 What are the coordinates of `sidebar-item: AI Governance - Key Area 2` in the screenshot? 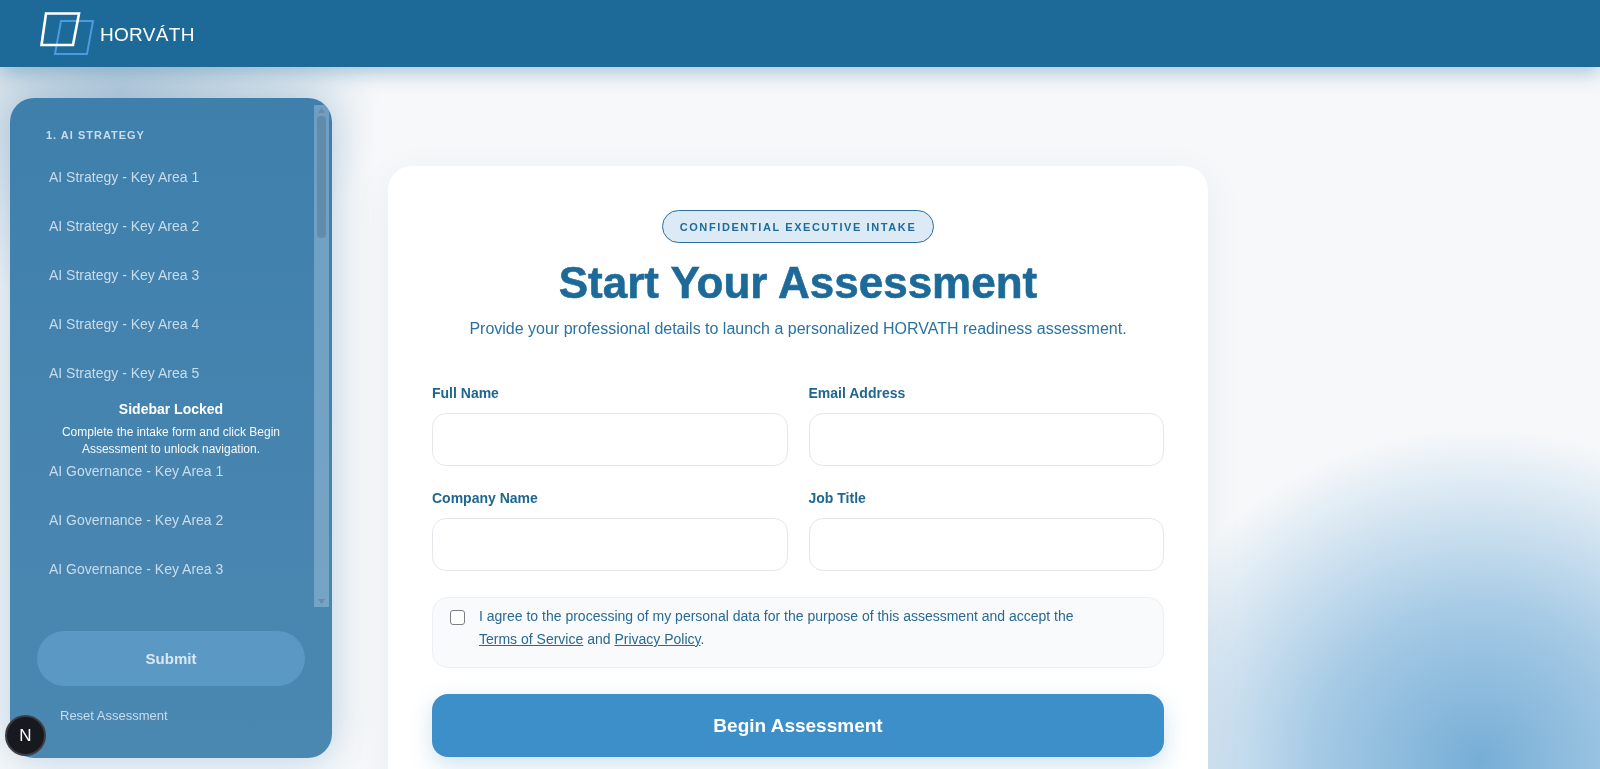 It's located at (136, 520).